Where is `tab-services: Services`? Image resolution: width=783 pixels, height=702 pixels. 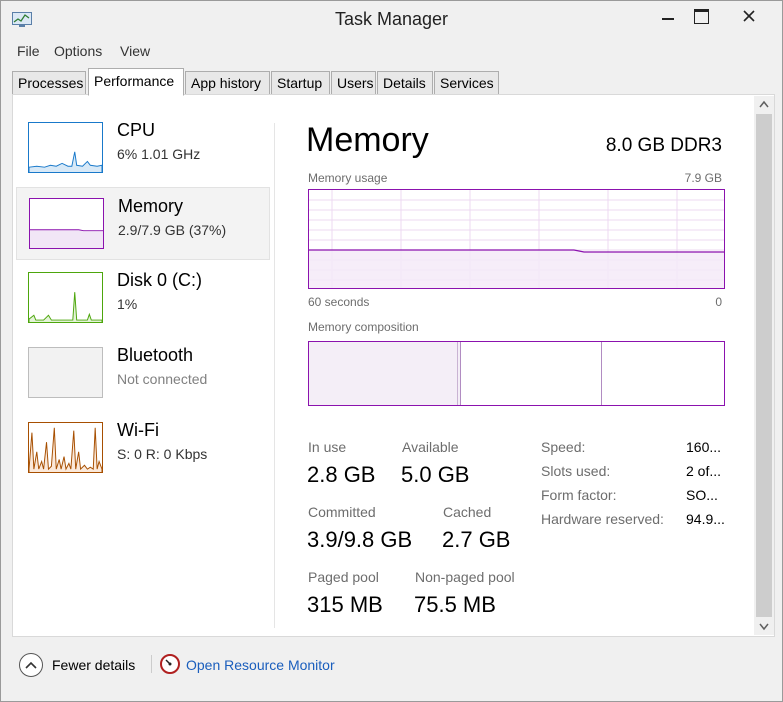
tab-services: Services is located at coordinates (466, 83).